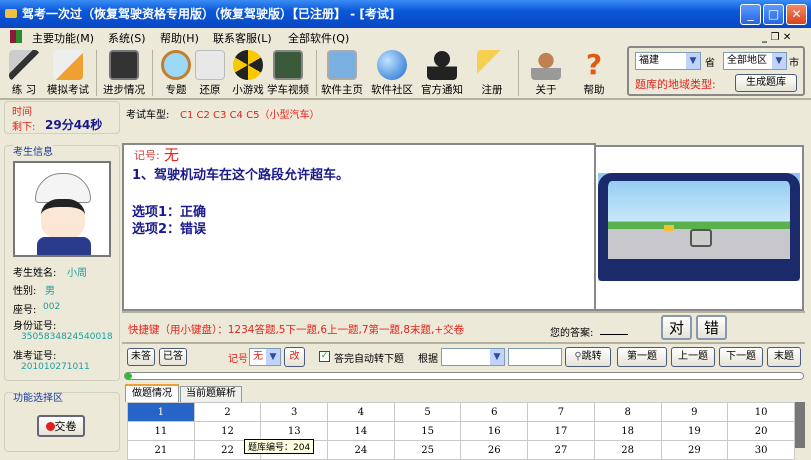 The width and height of the screenshot is (811, 460). I want to click on submit-exam-button: 交卷, so click(61, 426).